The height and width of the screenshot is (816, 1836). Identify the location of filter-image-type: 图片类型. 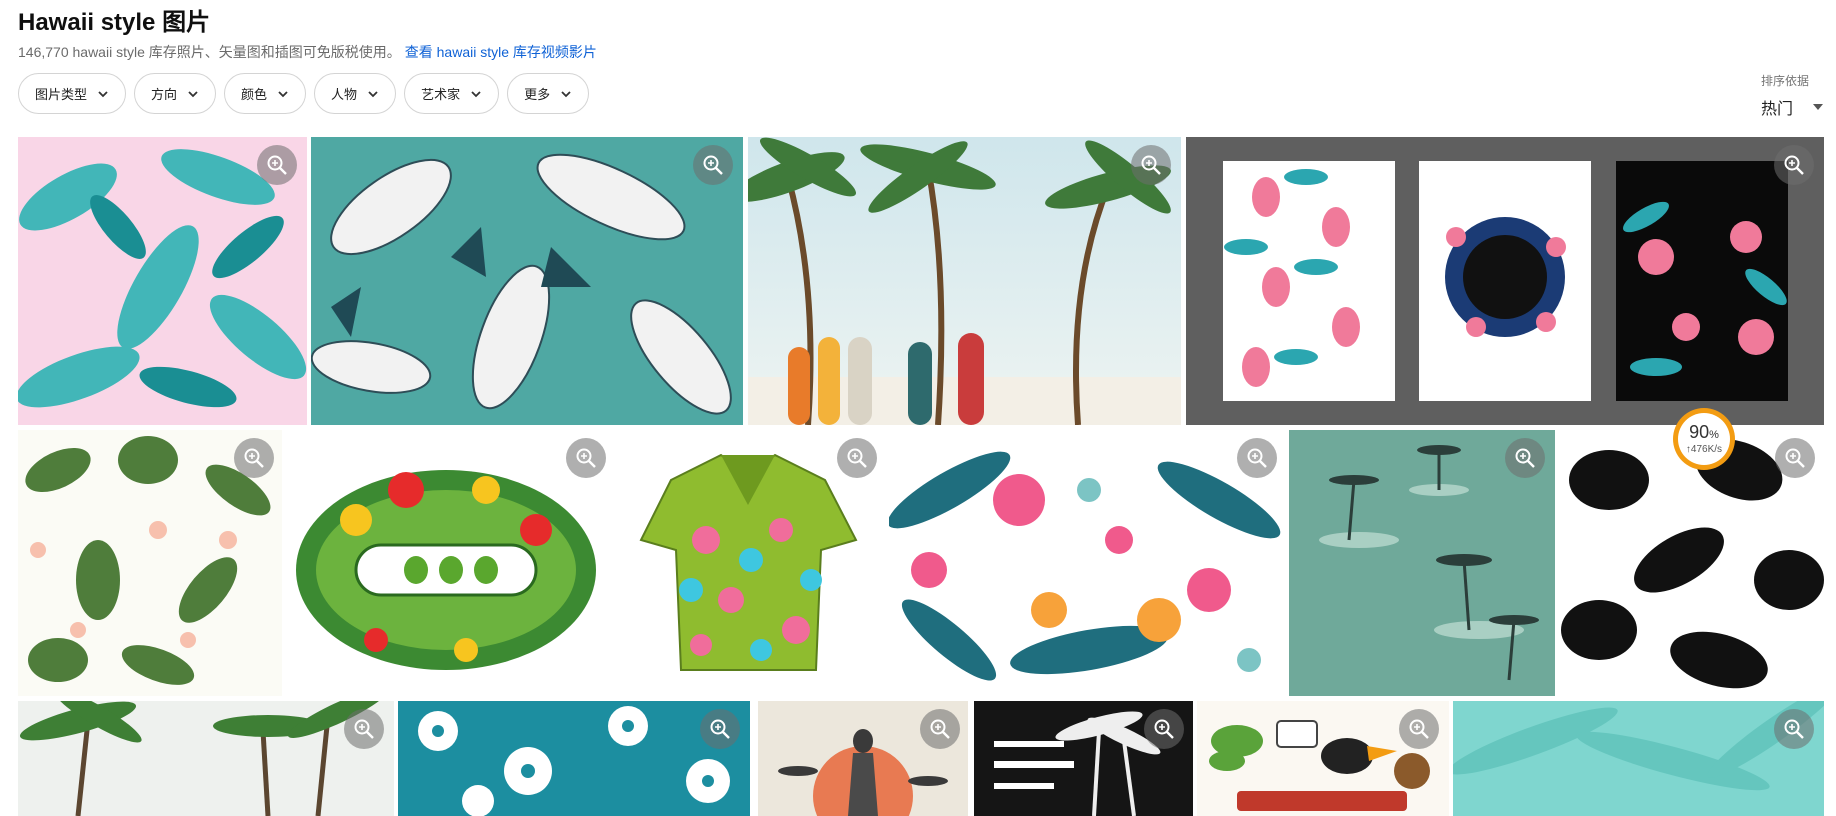
(72, 93).